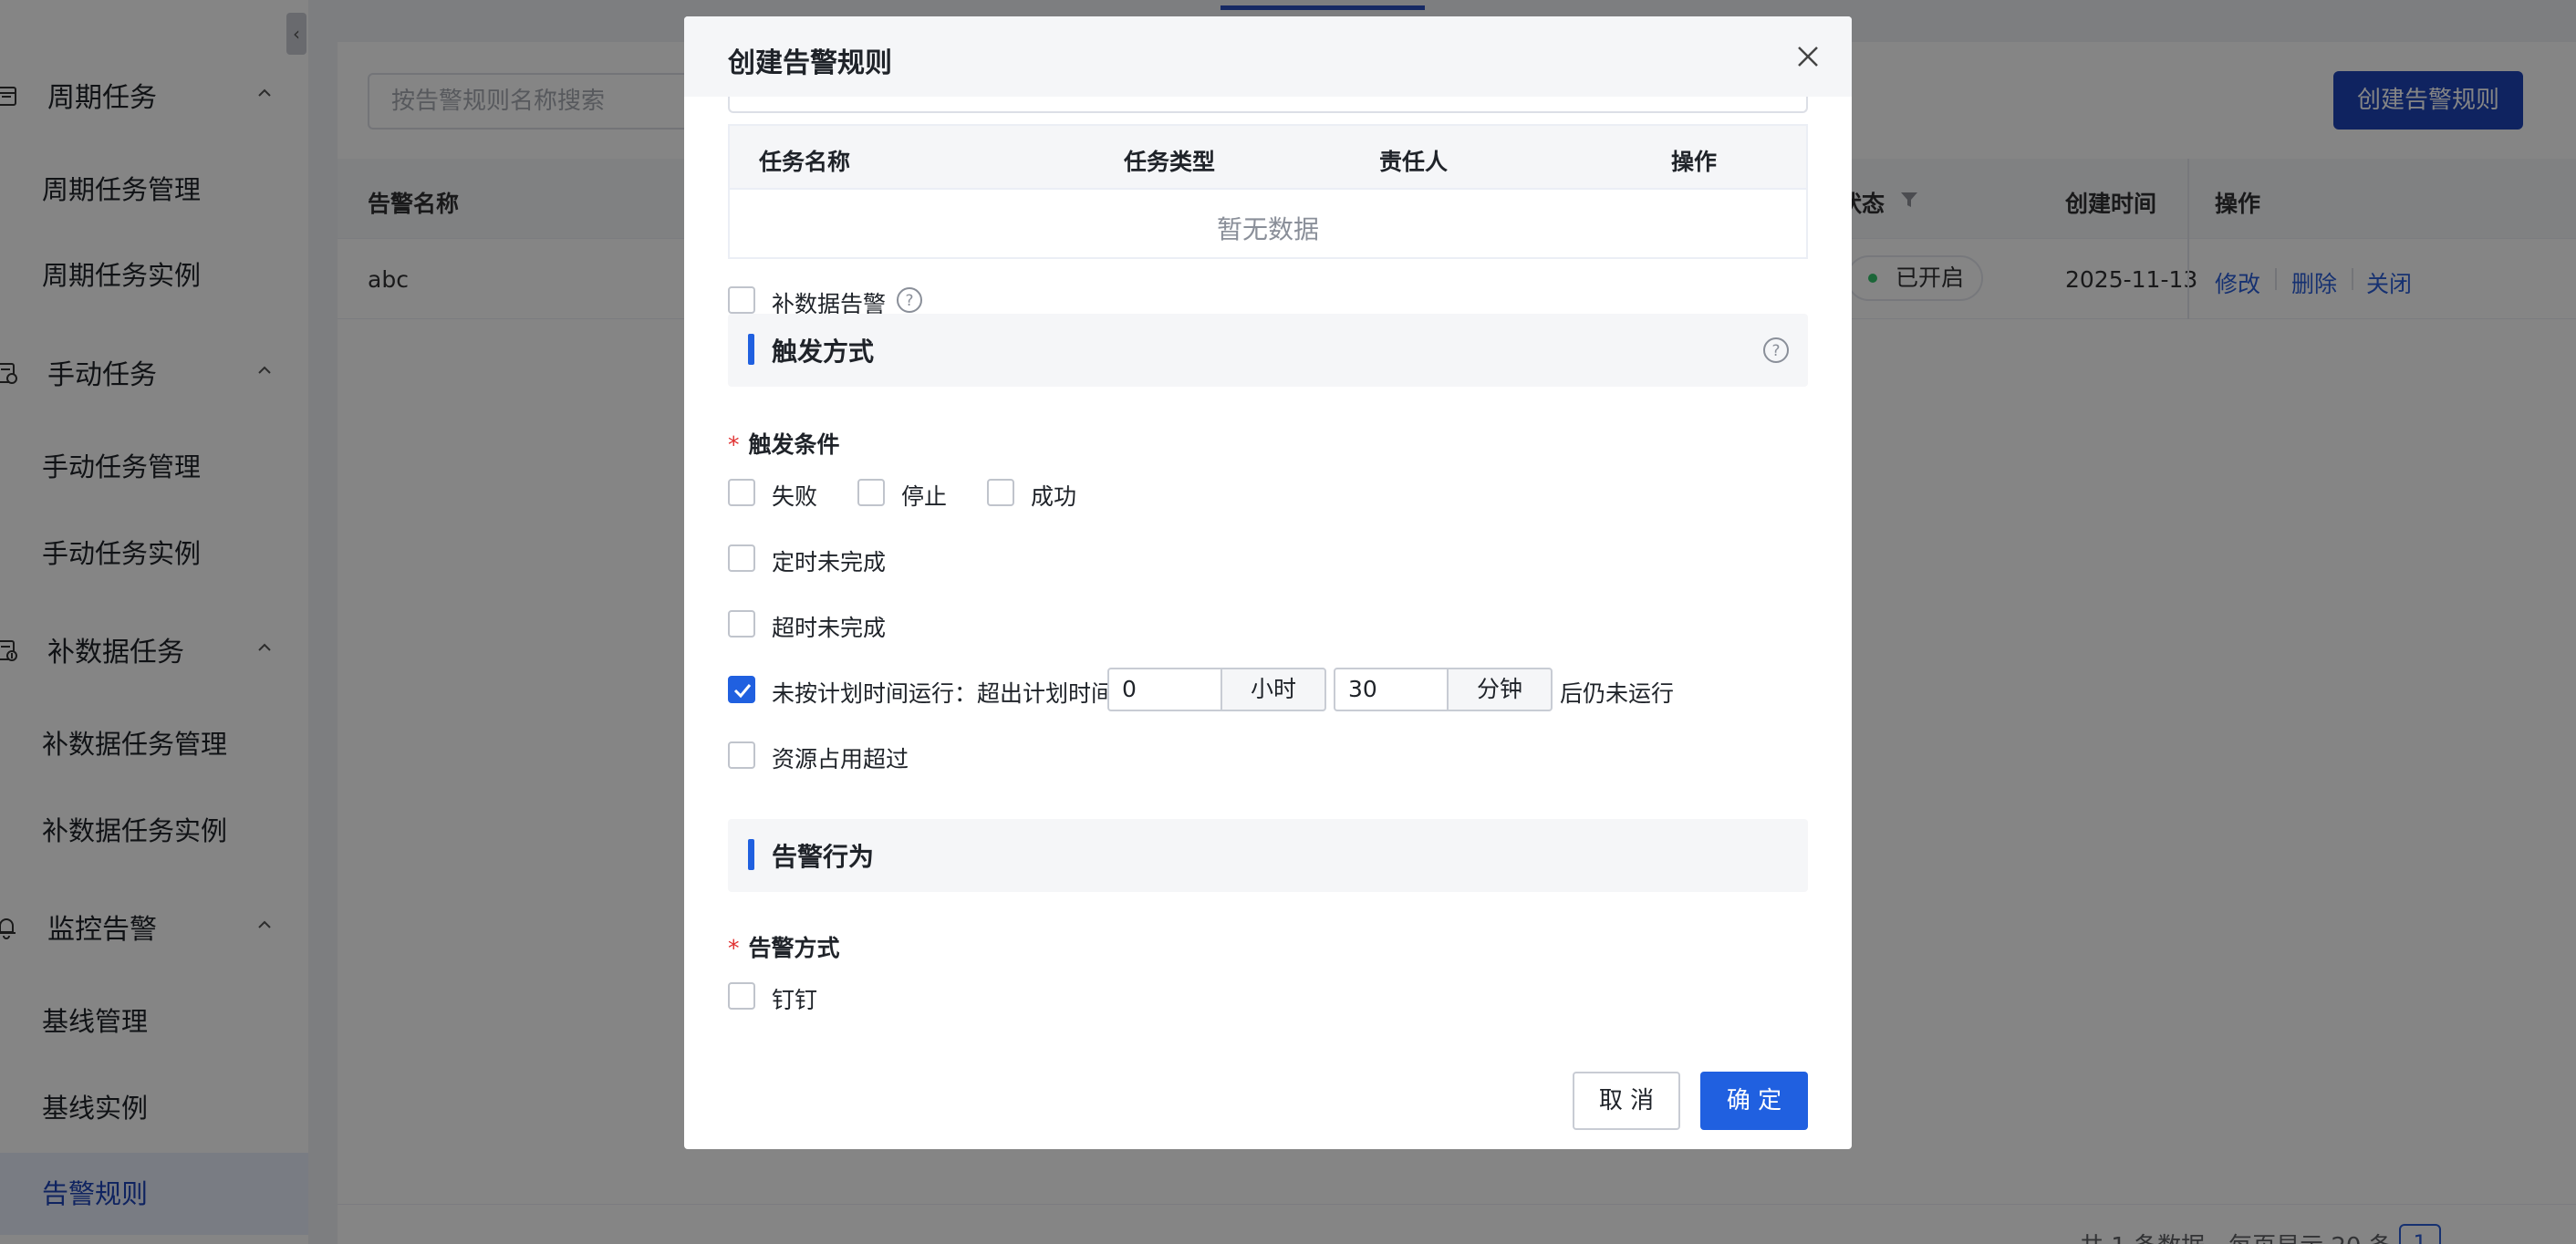  What do you see at coordinates (1414, 162) in the screenshot?
I see `column-header-owner: 责任人` at bounding box center [1414, 162].